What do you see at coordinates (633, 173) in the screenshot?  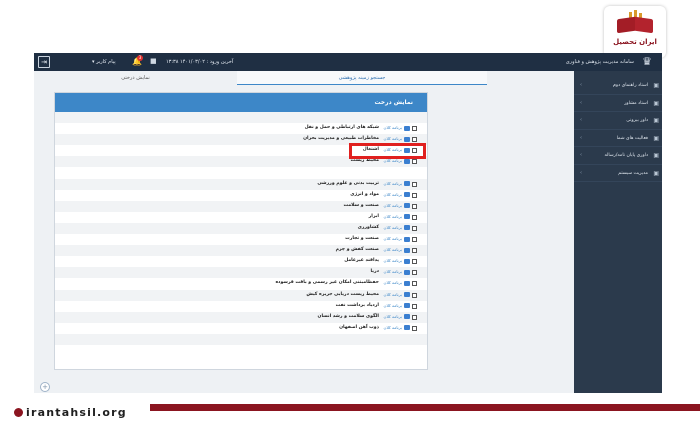 I see `sidebar-item-label: مدیریت سیستم` at bounding box center [633, 173].